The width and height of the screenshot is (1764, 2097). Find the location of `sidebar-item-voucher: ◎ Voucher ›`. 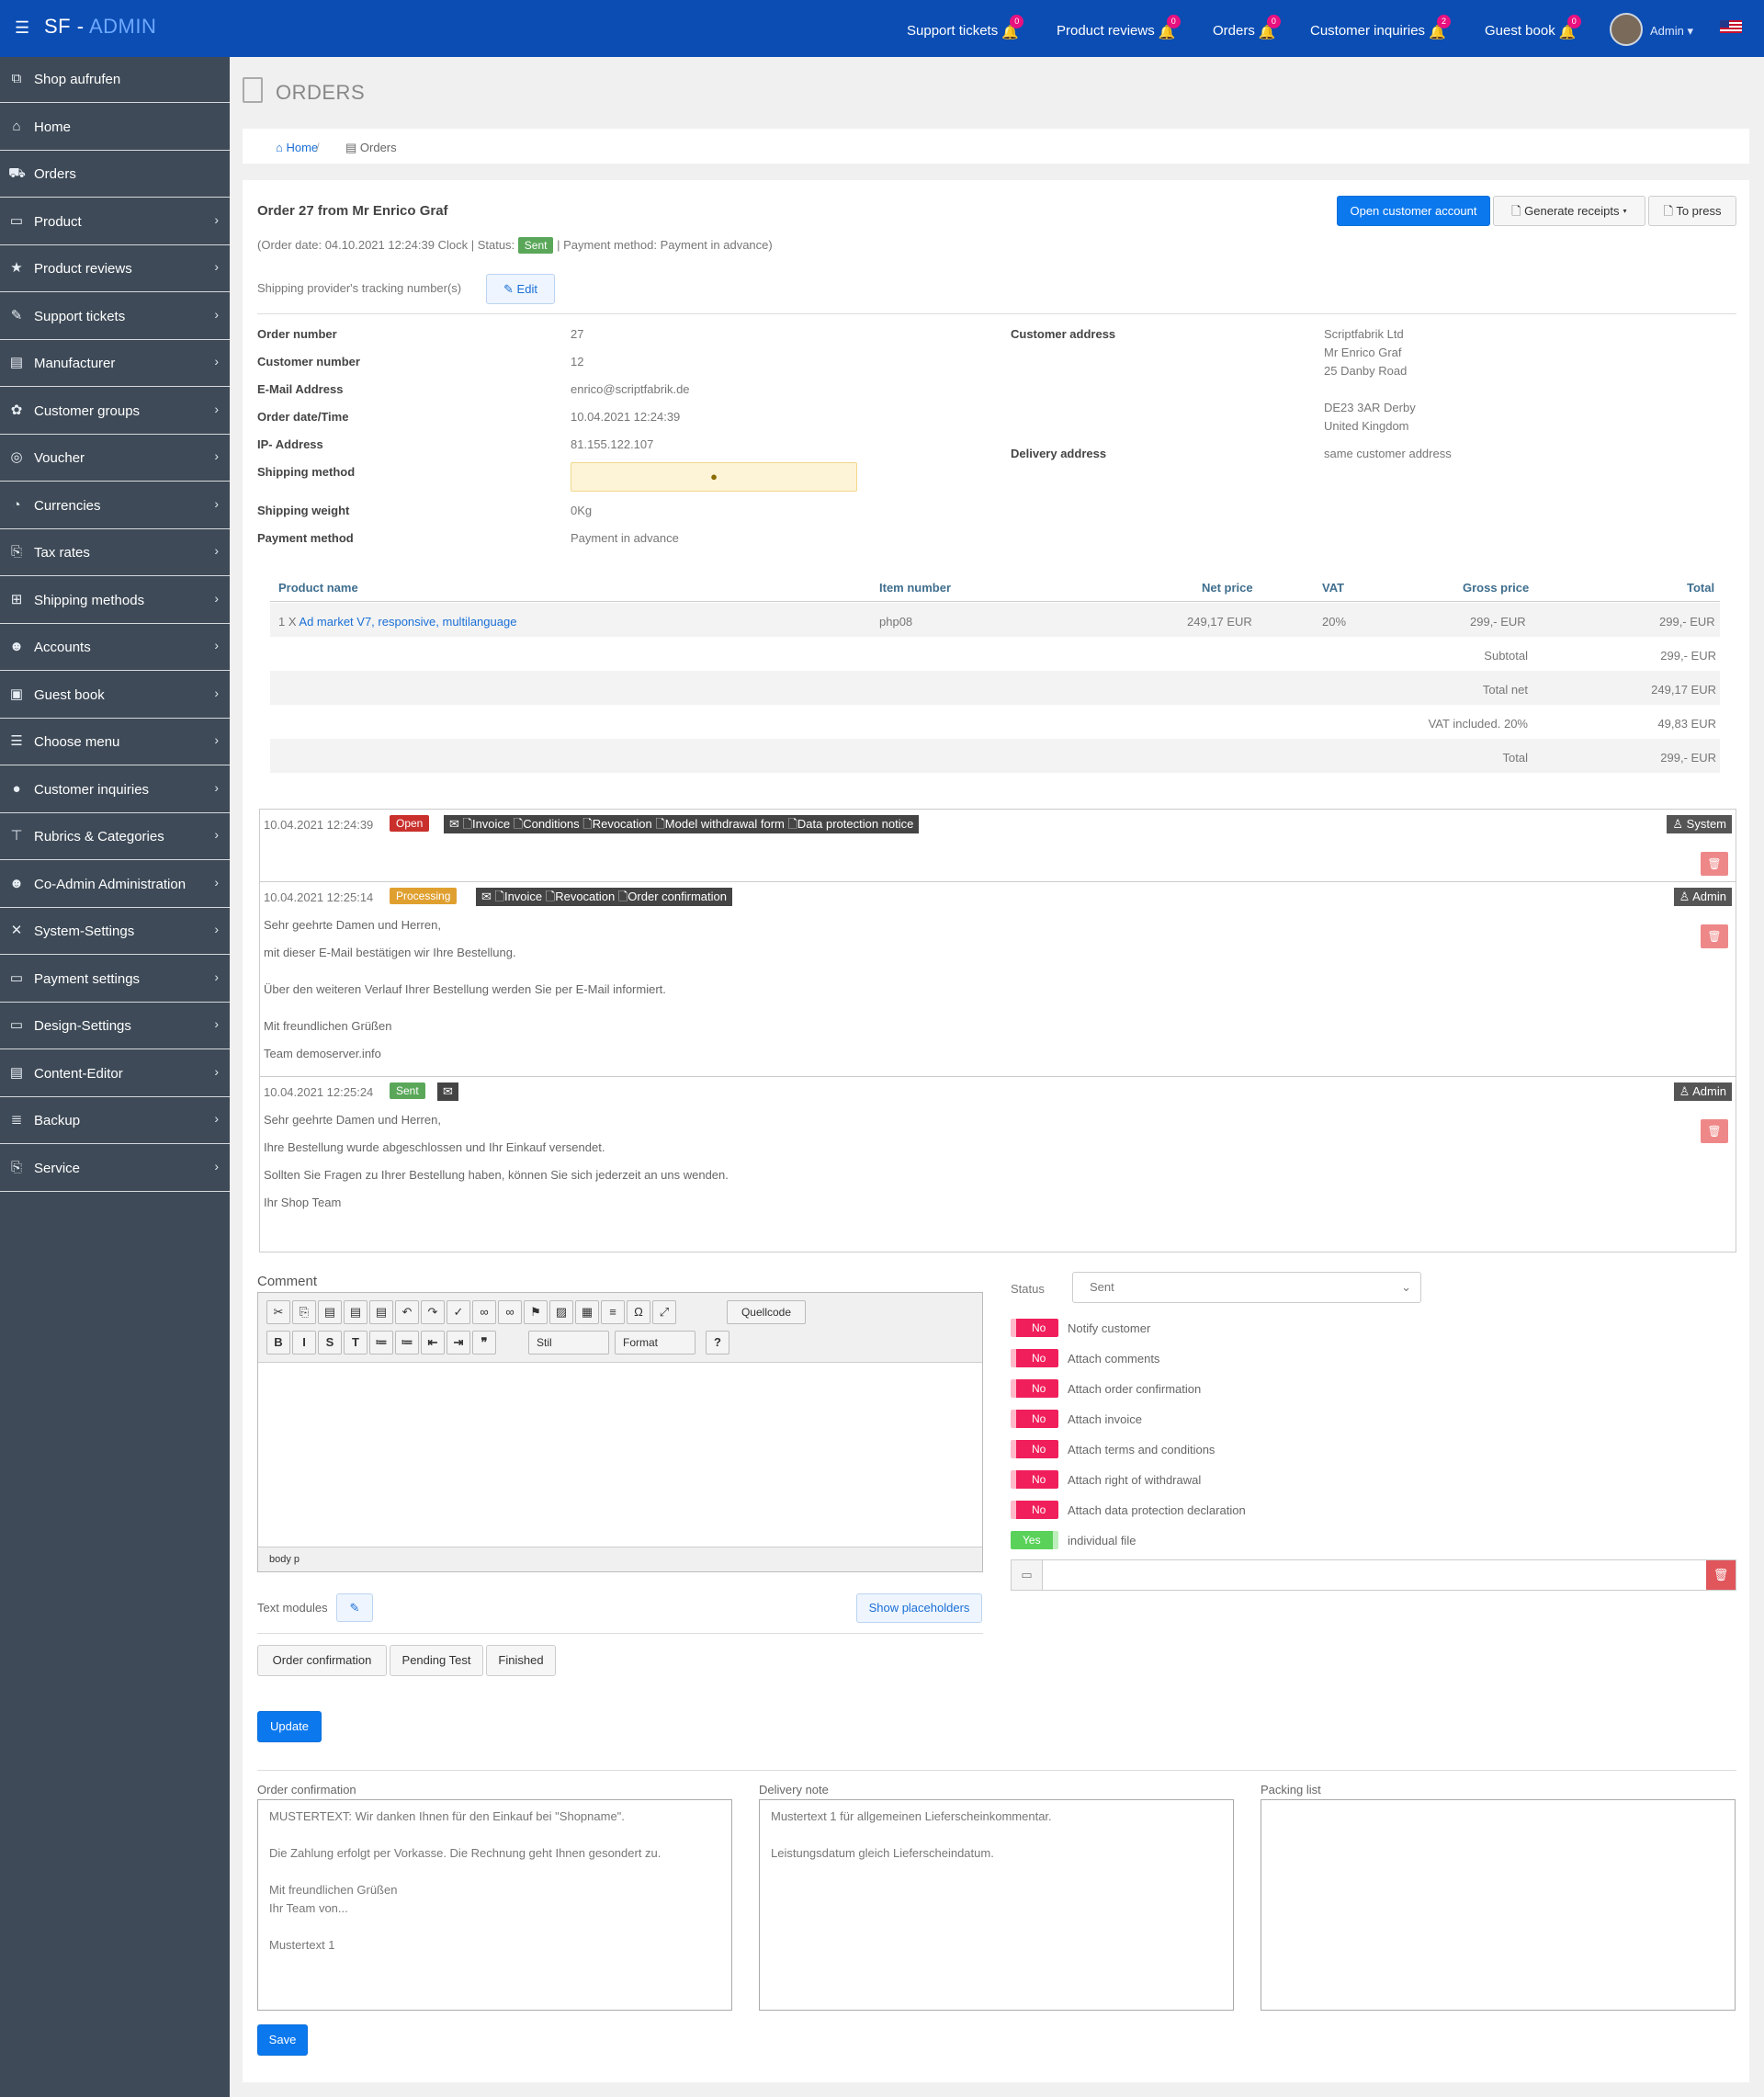

sidebar-item-voucher: ◎ Voucher › is located at coordinates (115, 459).